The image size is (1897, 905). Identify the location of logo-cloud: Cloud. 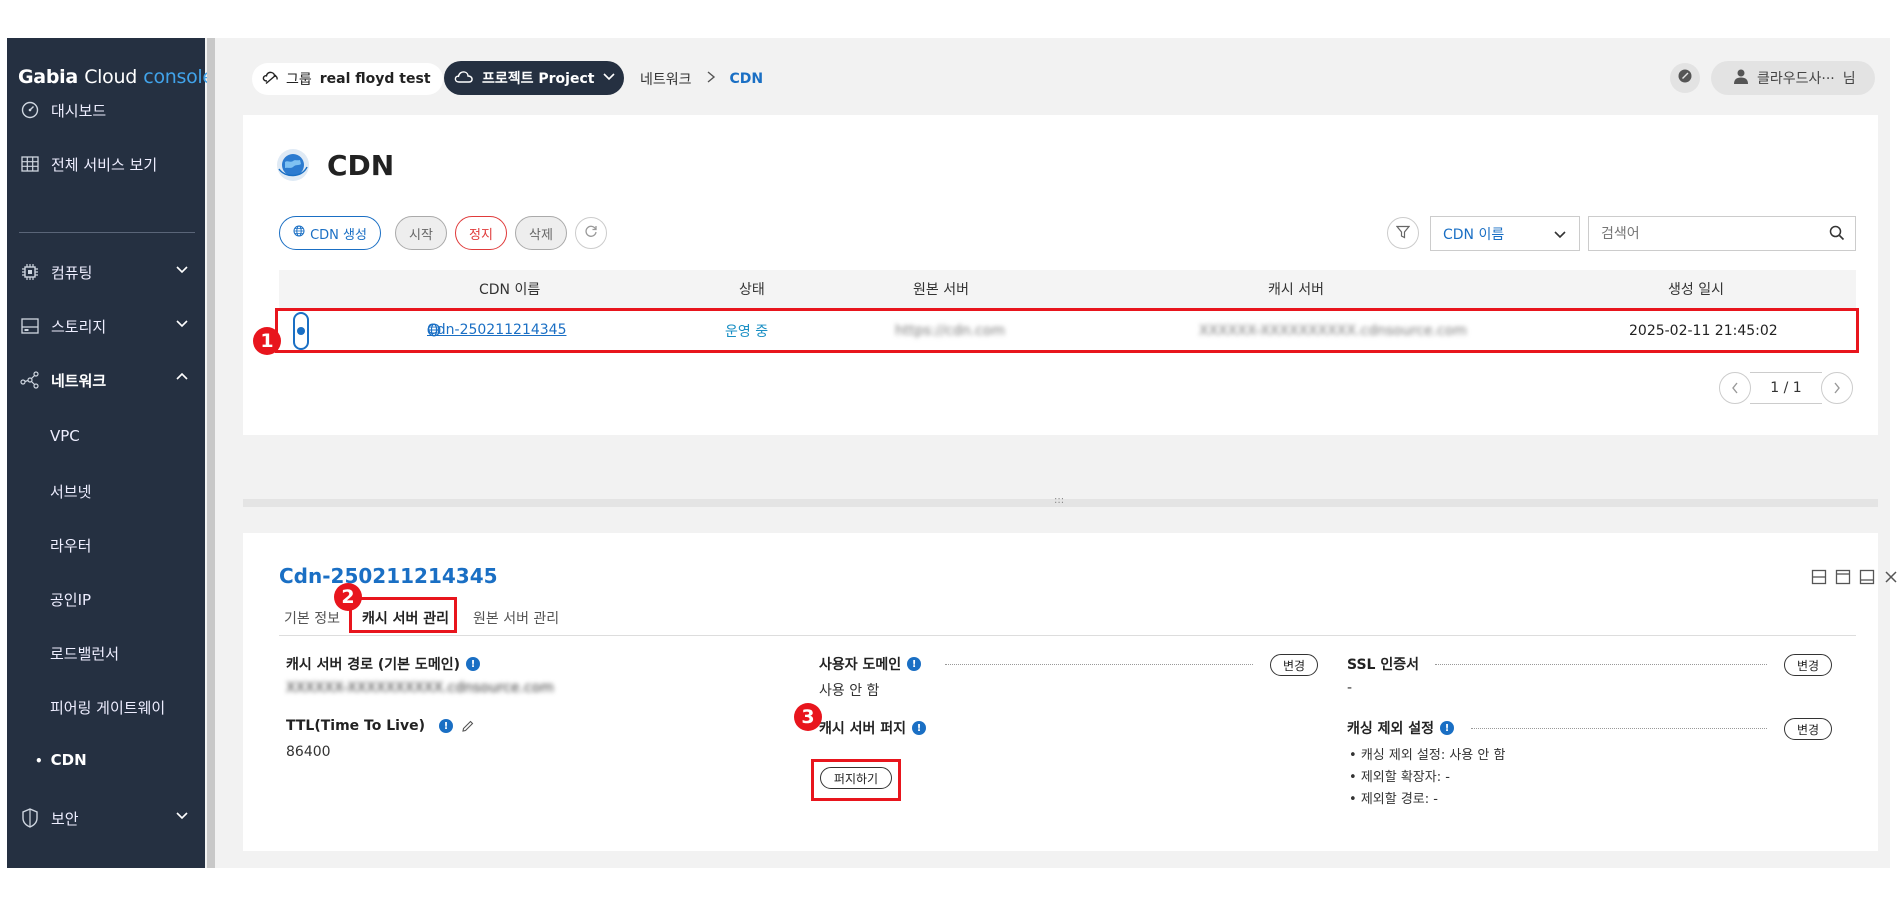
(110, 77).